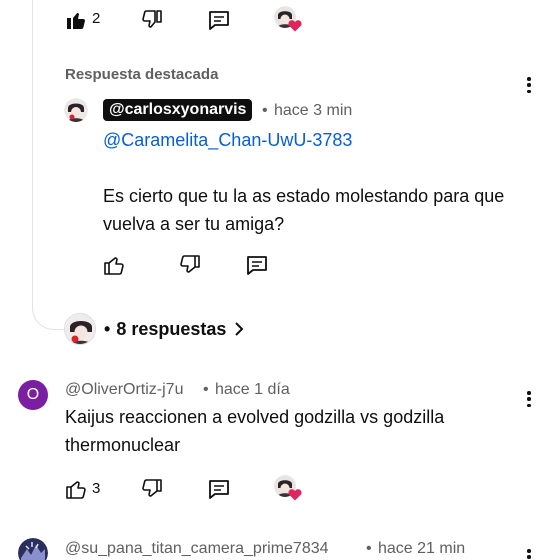  Describe the element at coordinates (96, 488) in the screenshot. I see `like-count: 3` at that location.